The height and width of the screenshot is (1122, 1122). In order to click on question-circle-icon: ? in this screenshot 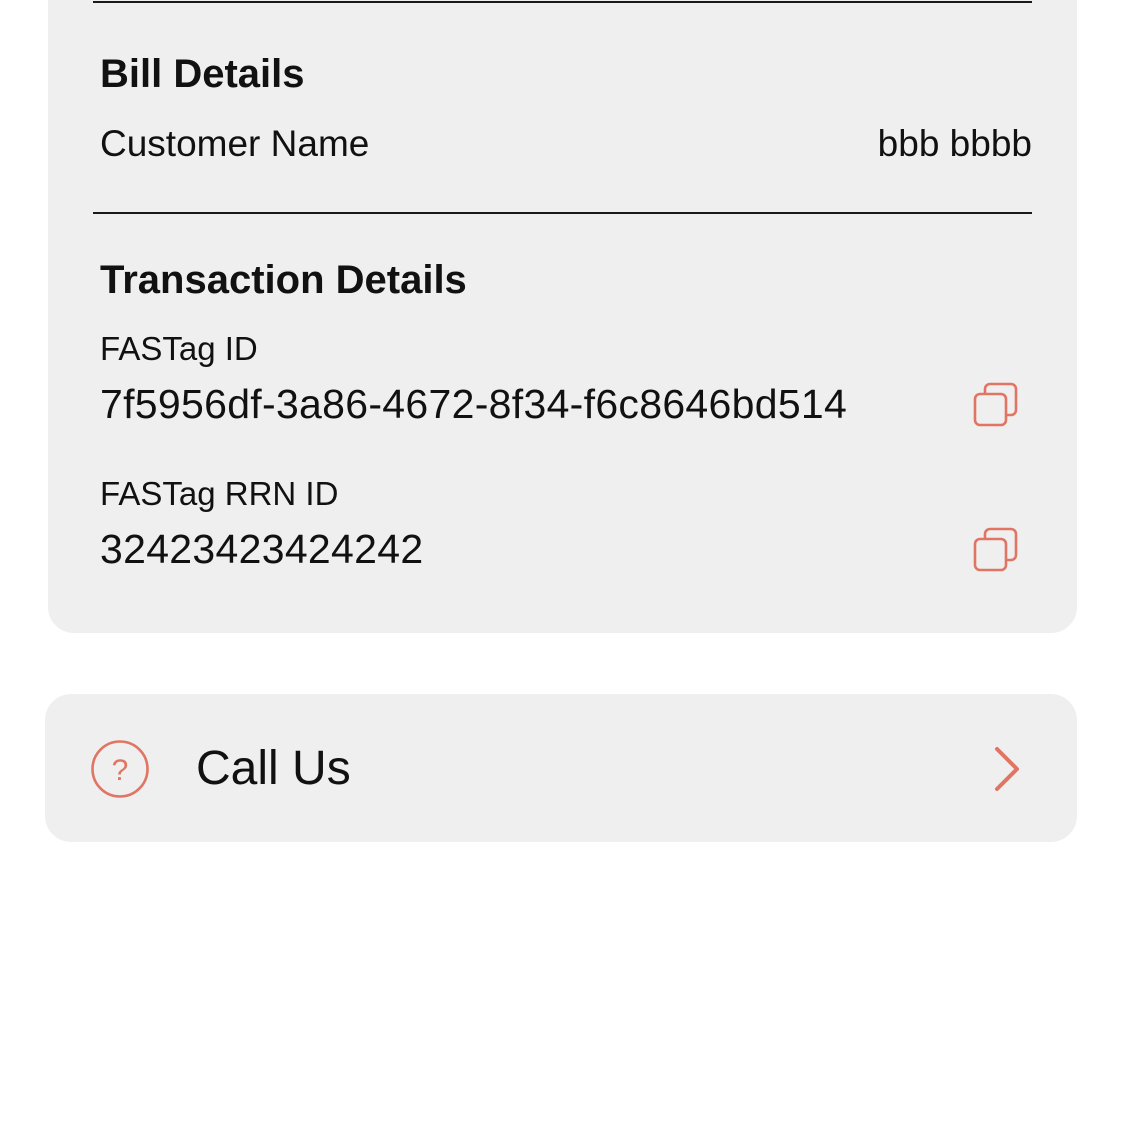, I will do `click(120, 769)`.